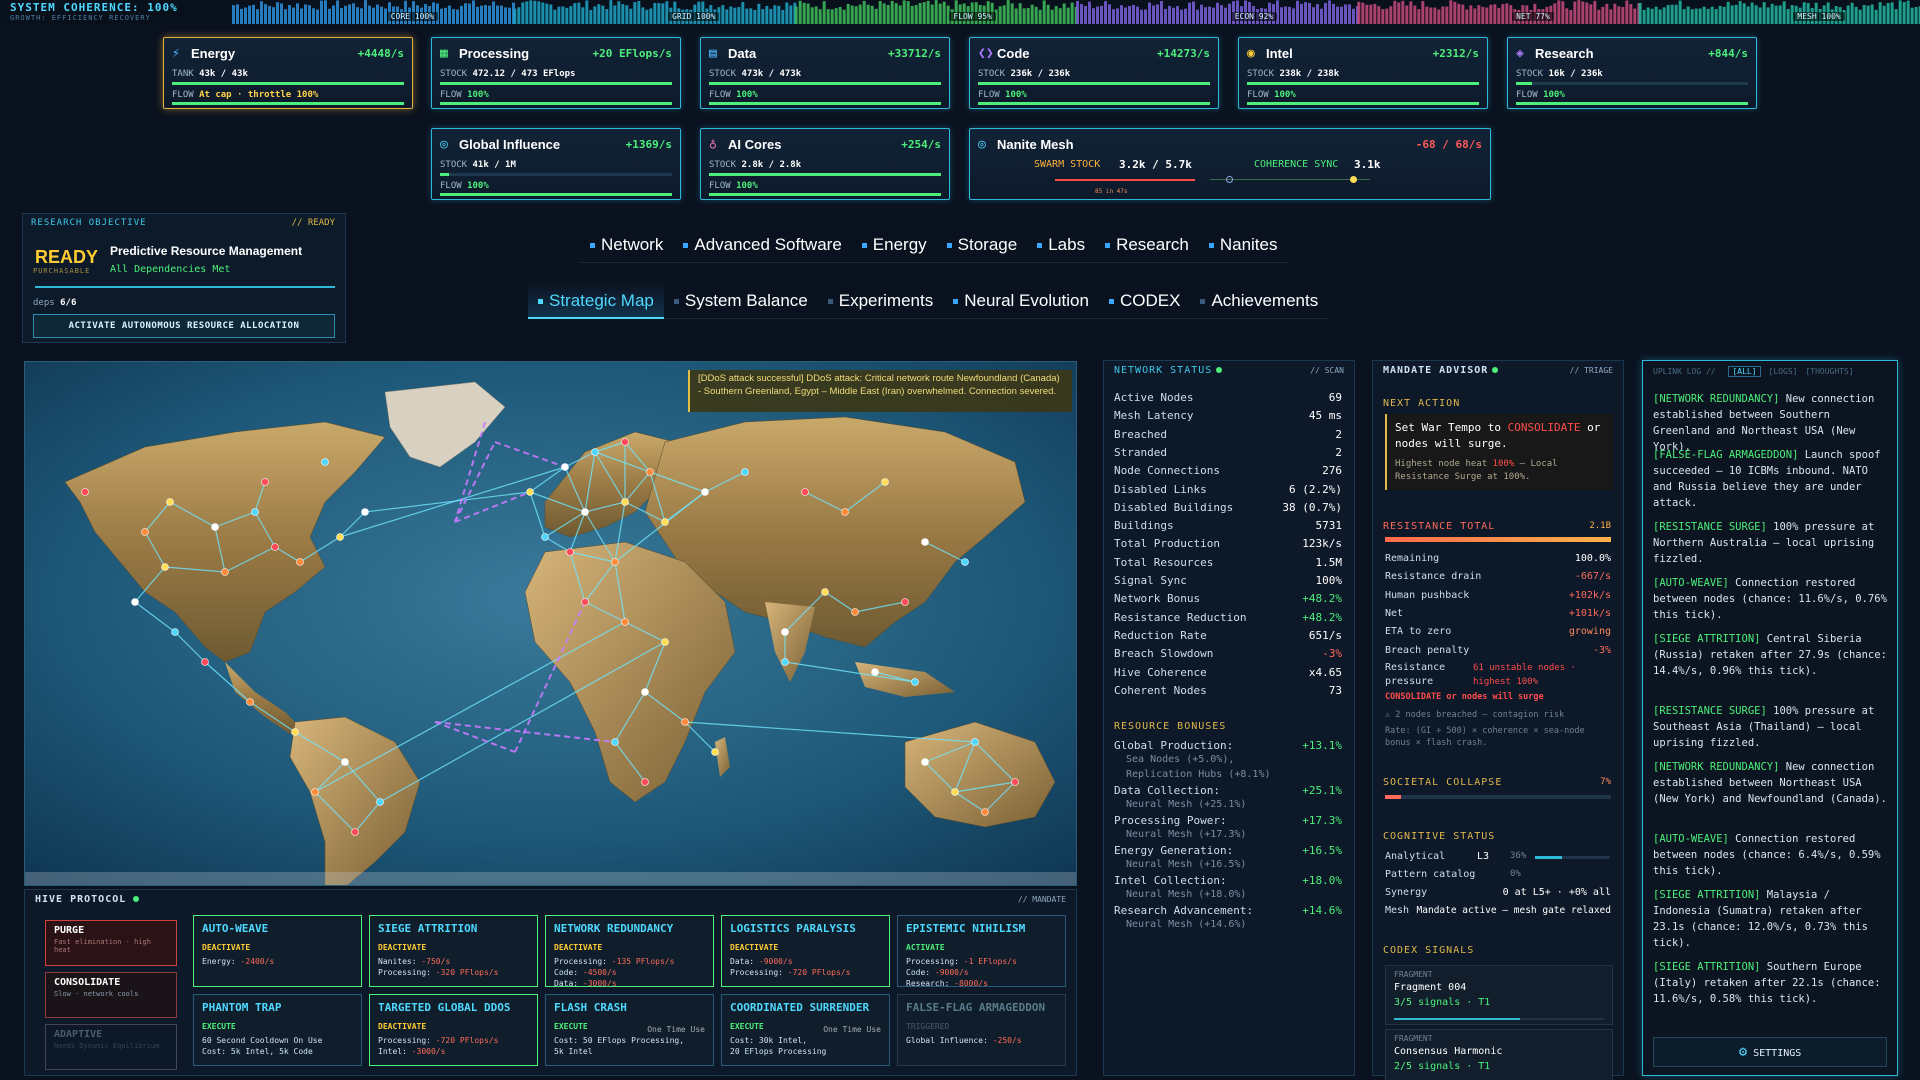 The width and height of the screenshot is (1920, 1080). Describe the element at coordinates (1144, 301) in the screenshot. I see `tab-codex: CODEX` at that location.